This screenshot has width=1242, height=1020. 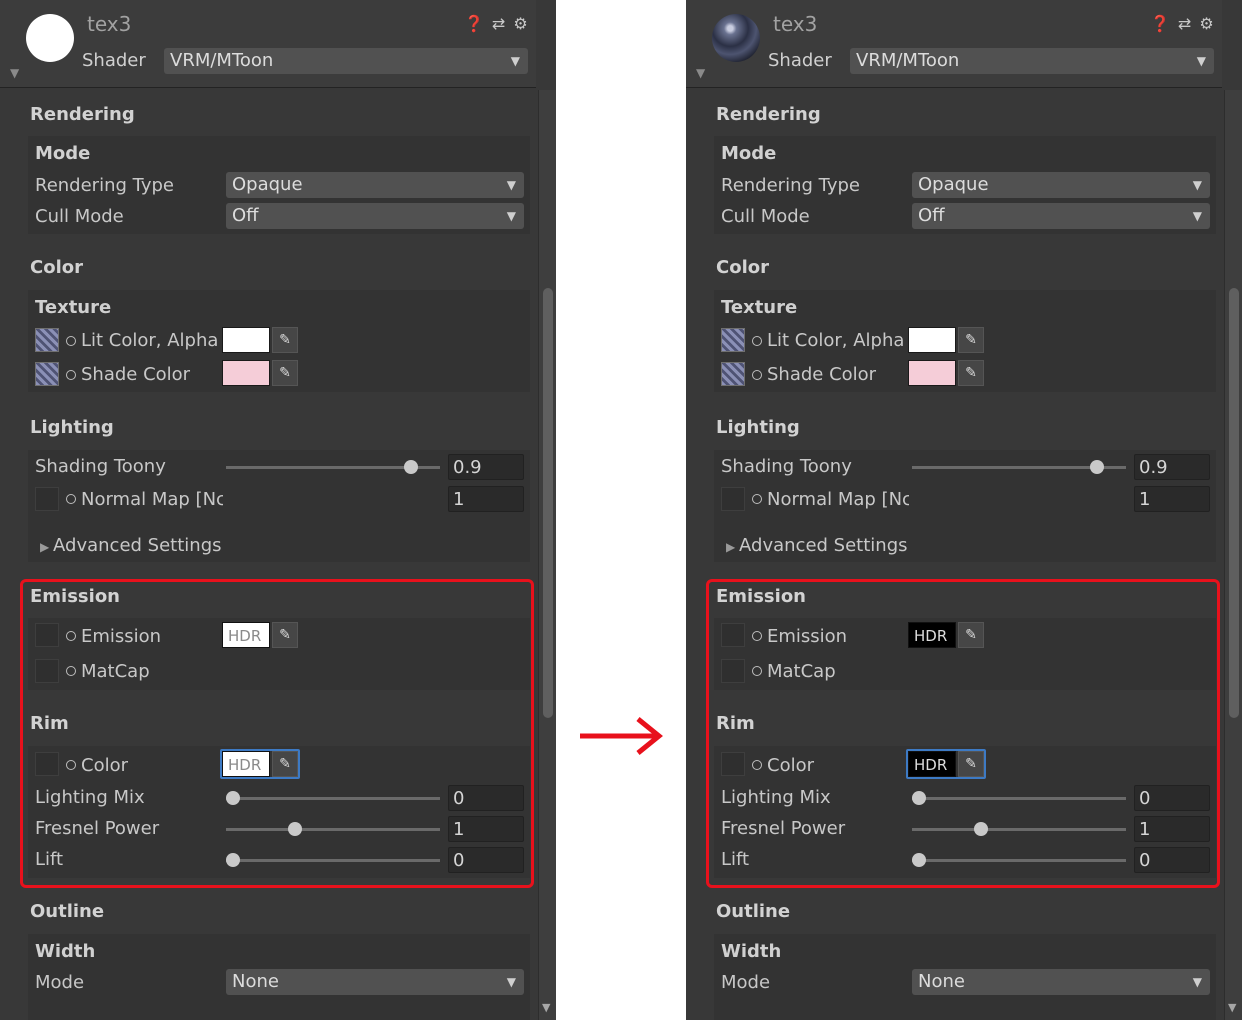 I want to click on material-title: tex3, so click(x=109, y=24).